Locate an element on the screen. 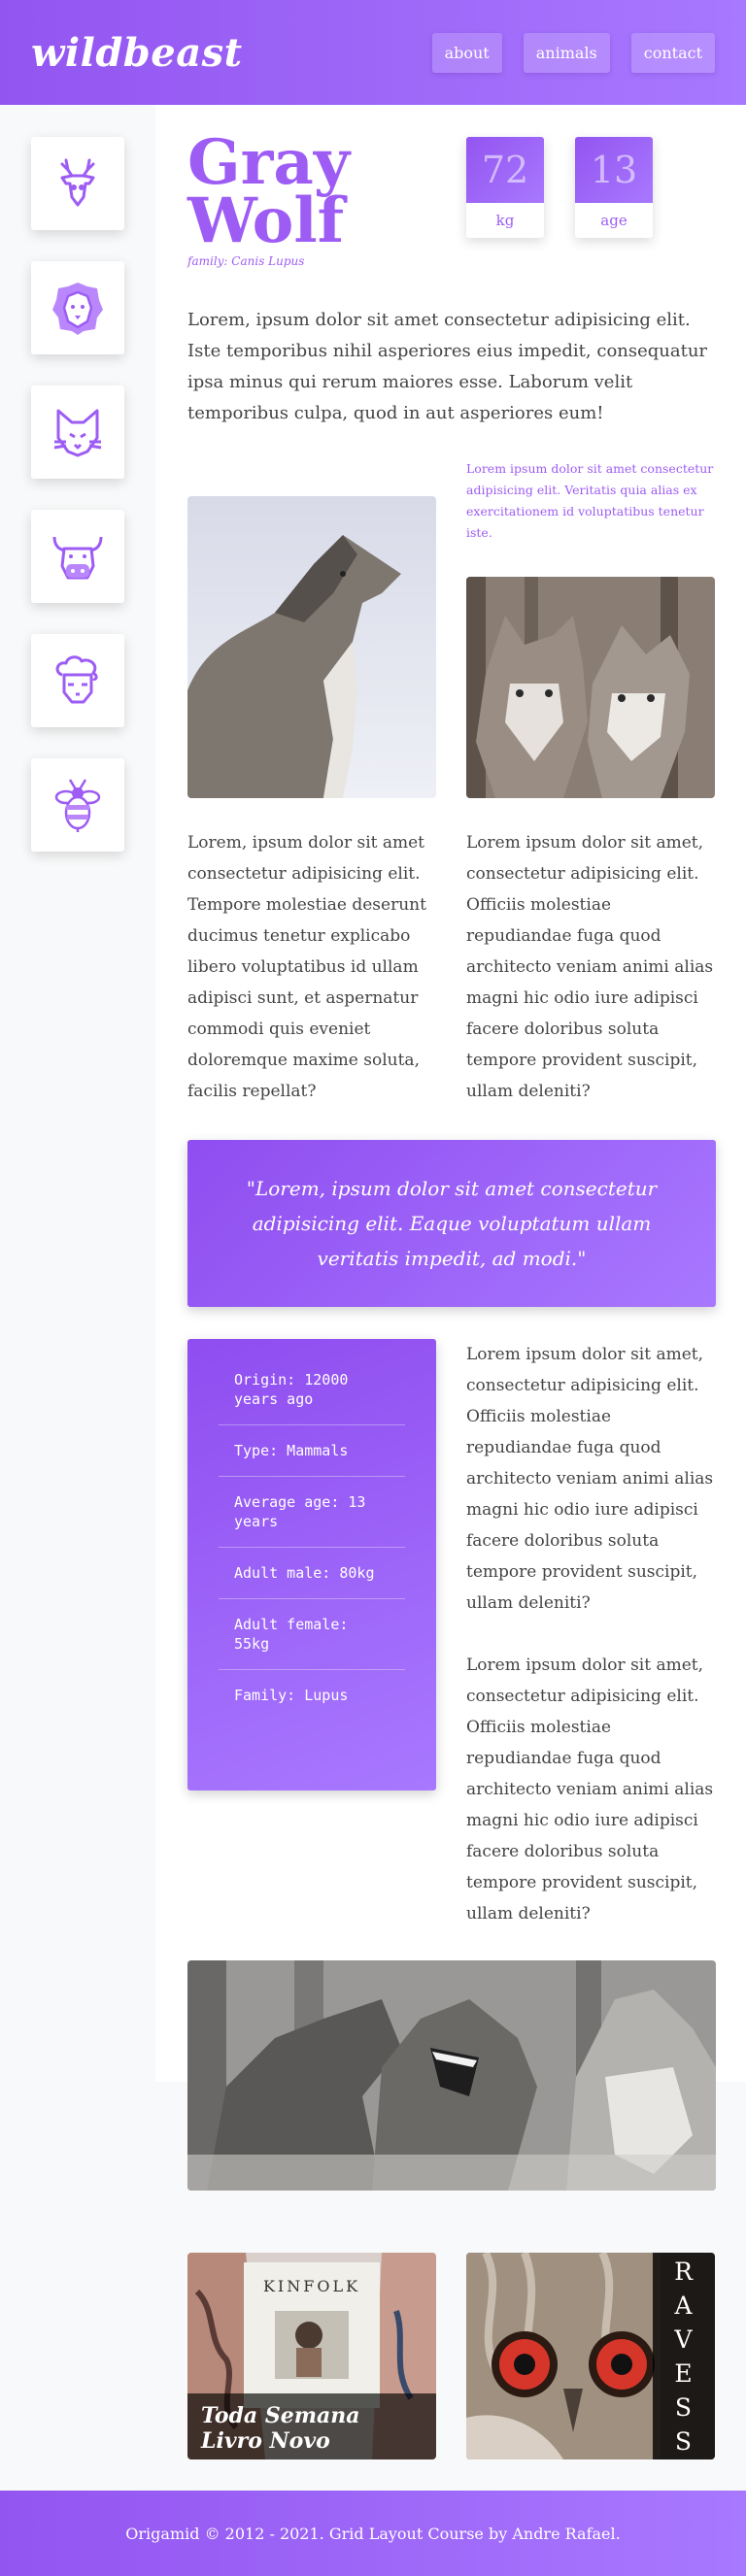  animal-sidebar is located at coordinates (77, 510).